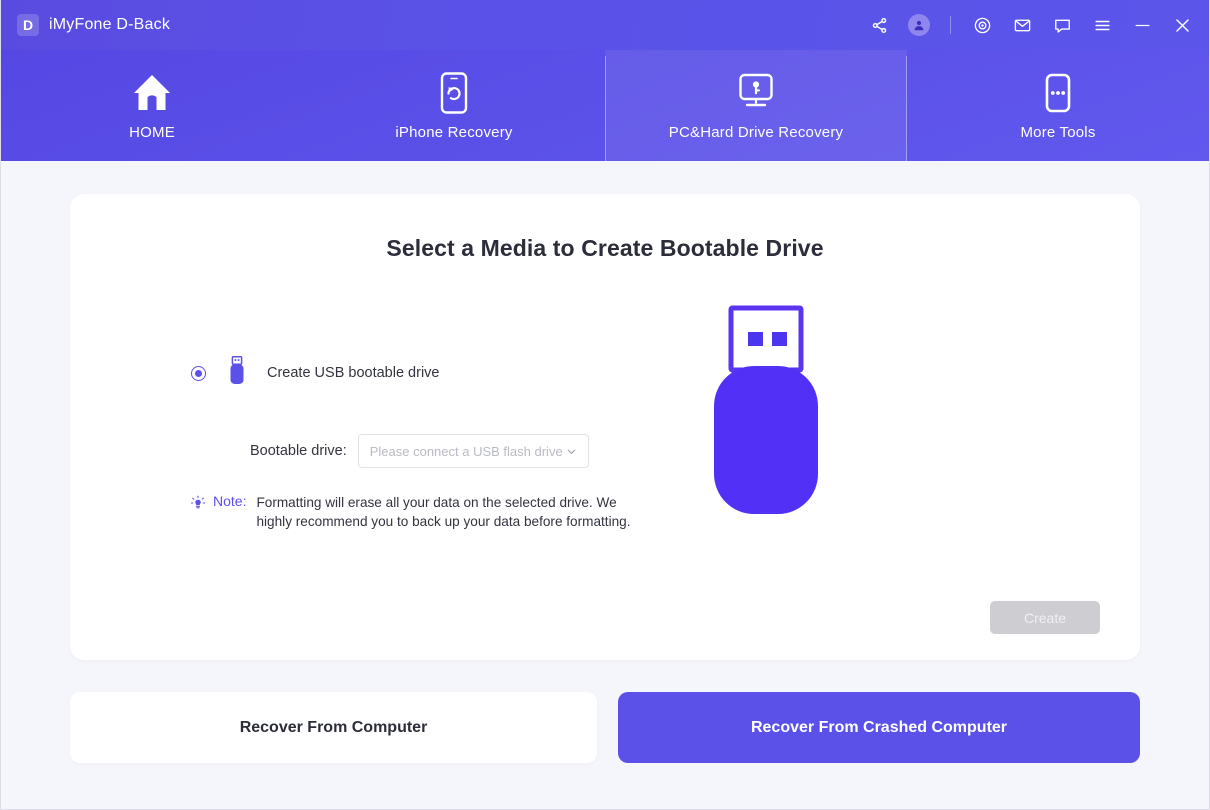 Image resolution: width=1210 pixels, height=810 pixels. What do you see at coordinates (756, 132) in the screenshot?
I see `nav-tab-label: PC&Hard Drive Recovery` at bounding box center [756, 132].